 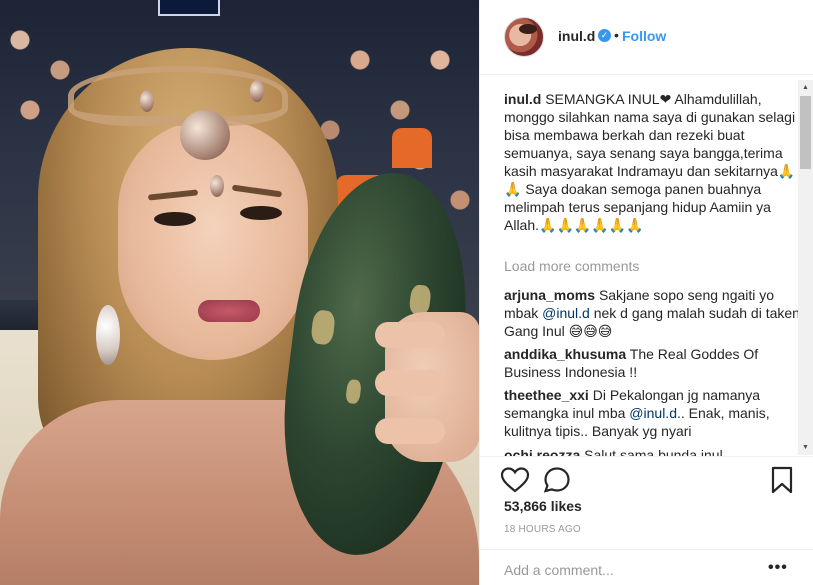 What do you see at coordinates (229, 311) in the screenshot?
I see `lips` at bounding box center [229, 311].